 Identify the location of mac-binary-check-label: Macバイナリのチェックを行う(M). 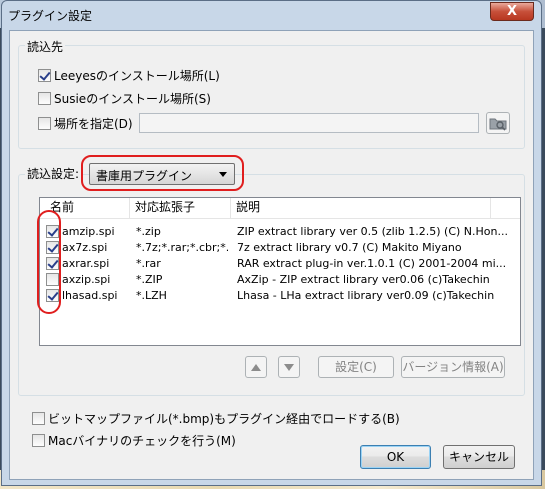
(142, 440).